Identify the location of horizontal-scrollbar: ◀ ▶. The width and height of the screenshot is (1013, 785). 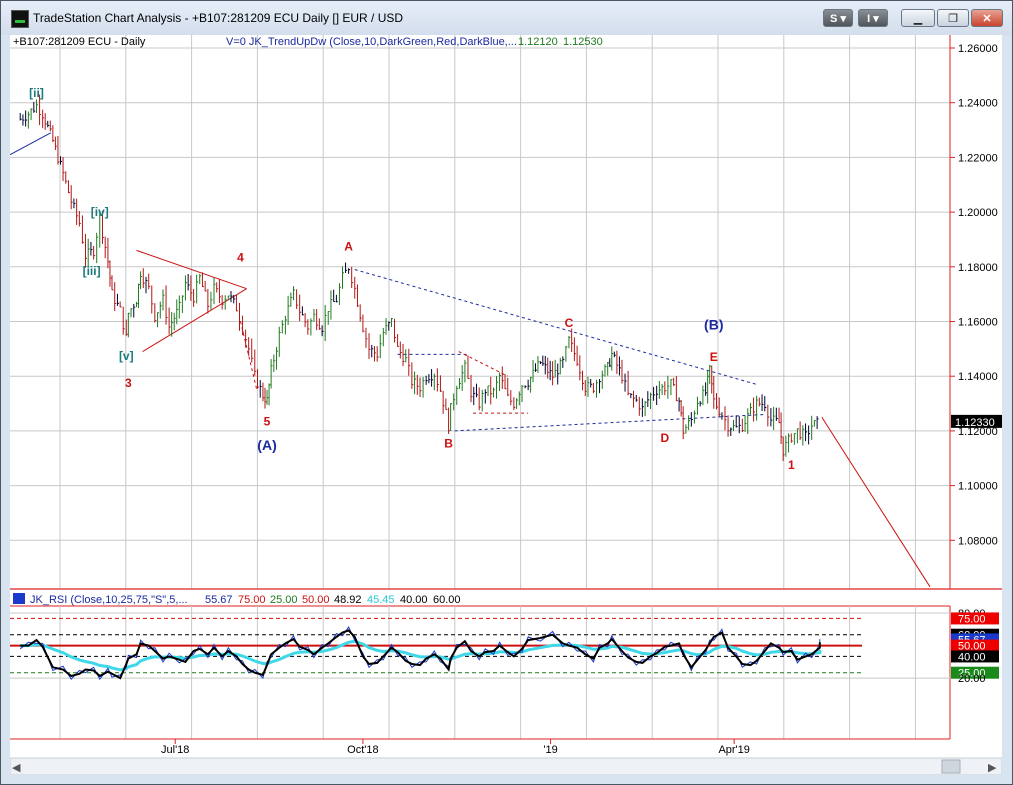
(506, 766).